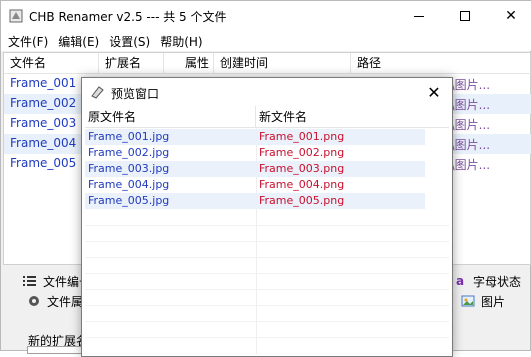  What do you see at coordinates (57, 350) in the screenshot?
I see `new-extension-input` at bounding box center [57, 350].